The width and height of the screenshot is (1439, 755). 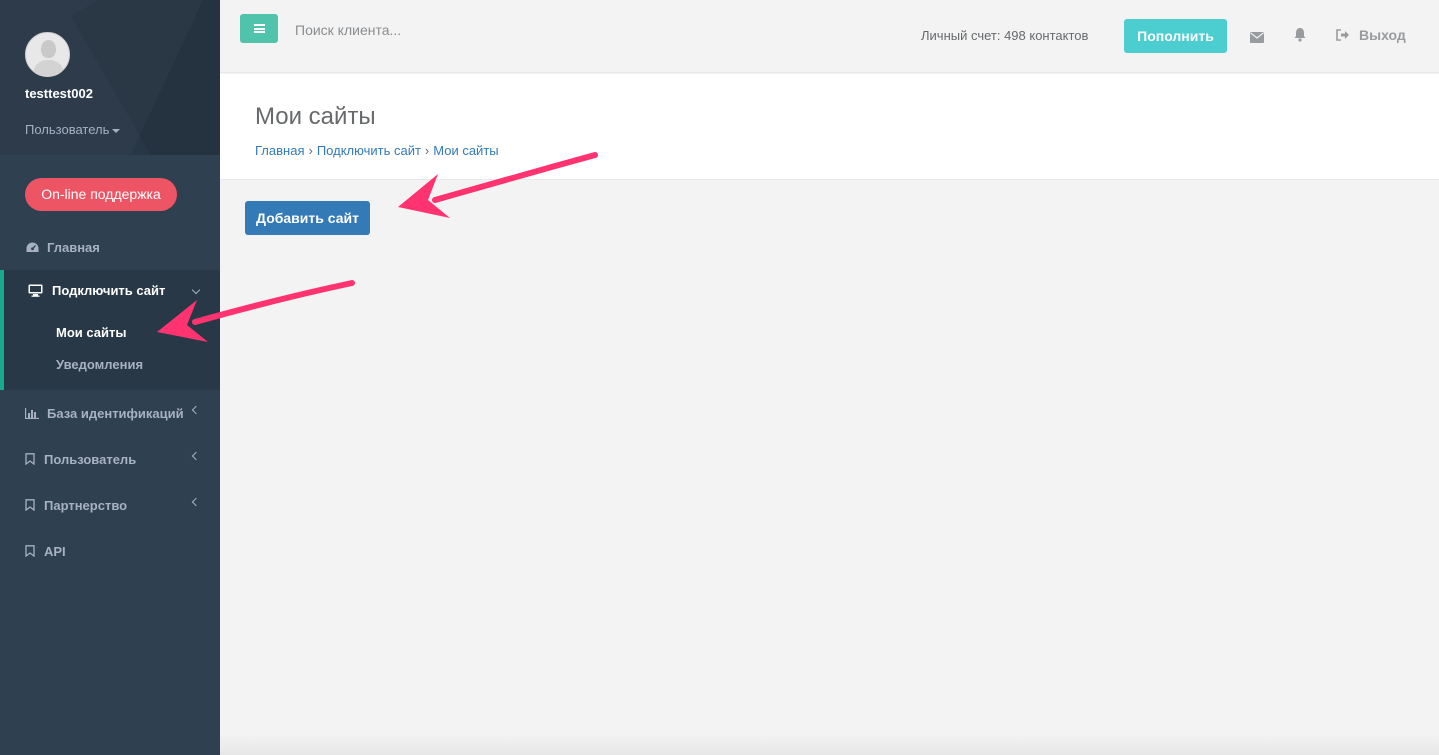 What do you see at coordinates (91, 332) in the screenshot?
I see `sidebar-subitem-my-sites: Мои сайты` at bounding box center [91, 332].